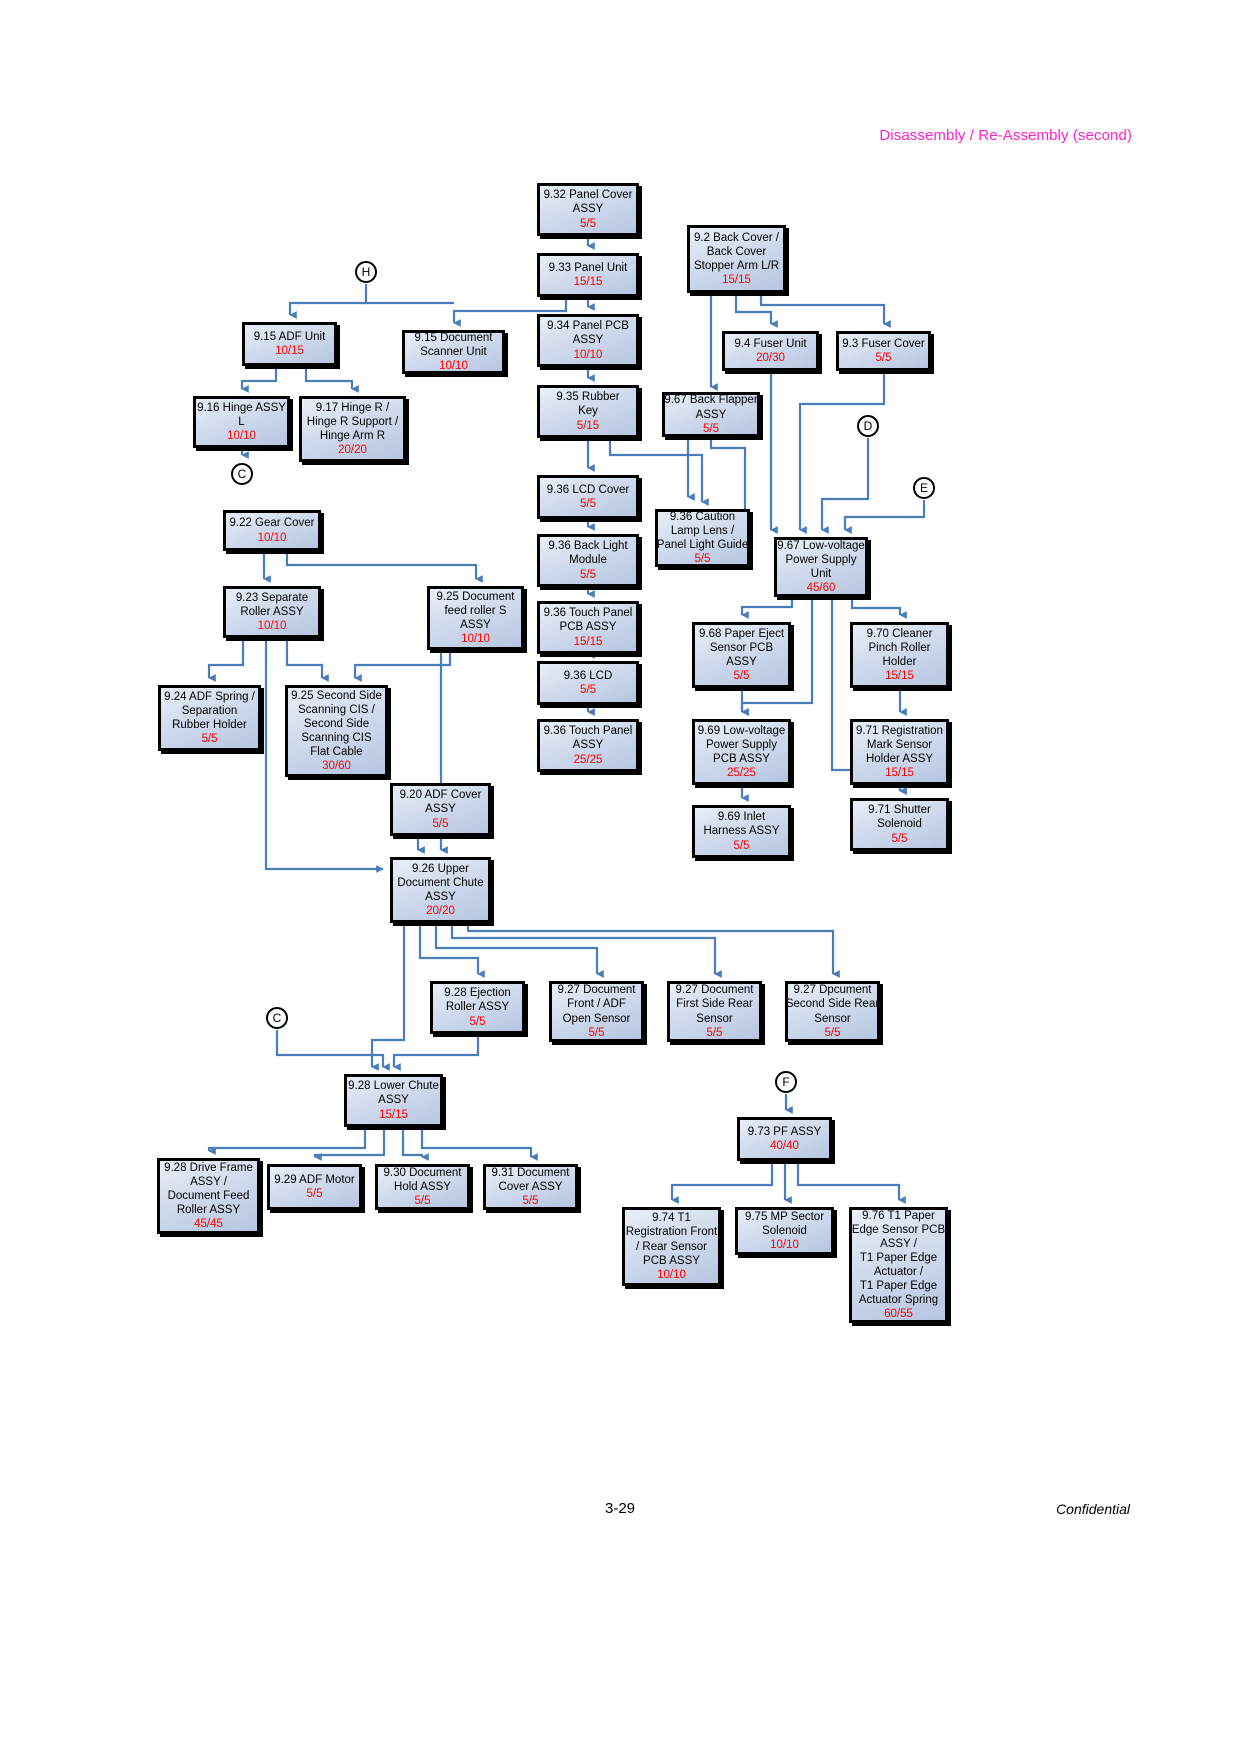 The image size is (1240, 1754). What do you see at coordinates (422, 1187) in the screenshot?
I see `node-n930: 9.30 Document Hold ASSY 5/5` at bounding box center [422, 1187].